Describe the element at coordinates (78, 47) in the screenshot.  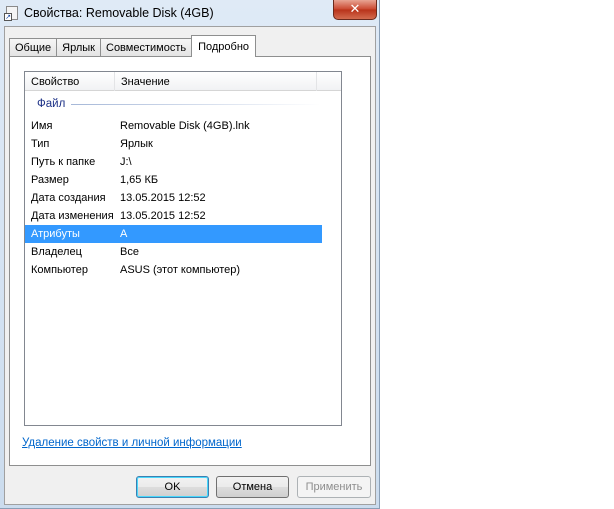
I see `tab-shortcut: Ярлык` at that location.